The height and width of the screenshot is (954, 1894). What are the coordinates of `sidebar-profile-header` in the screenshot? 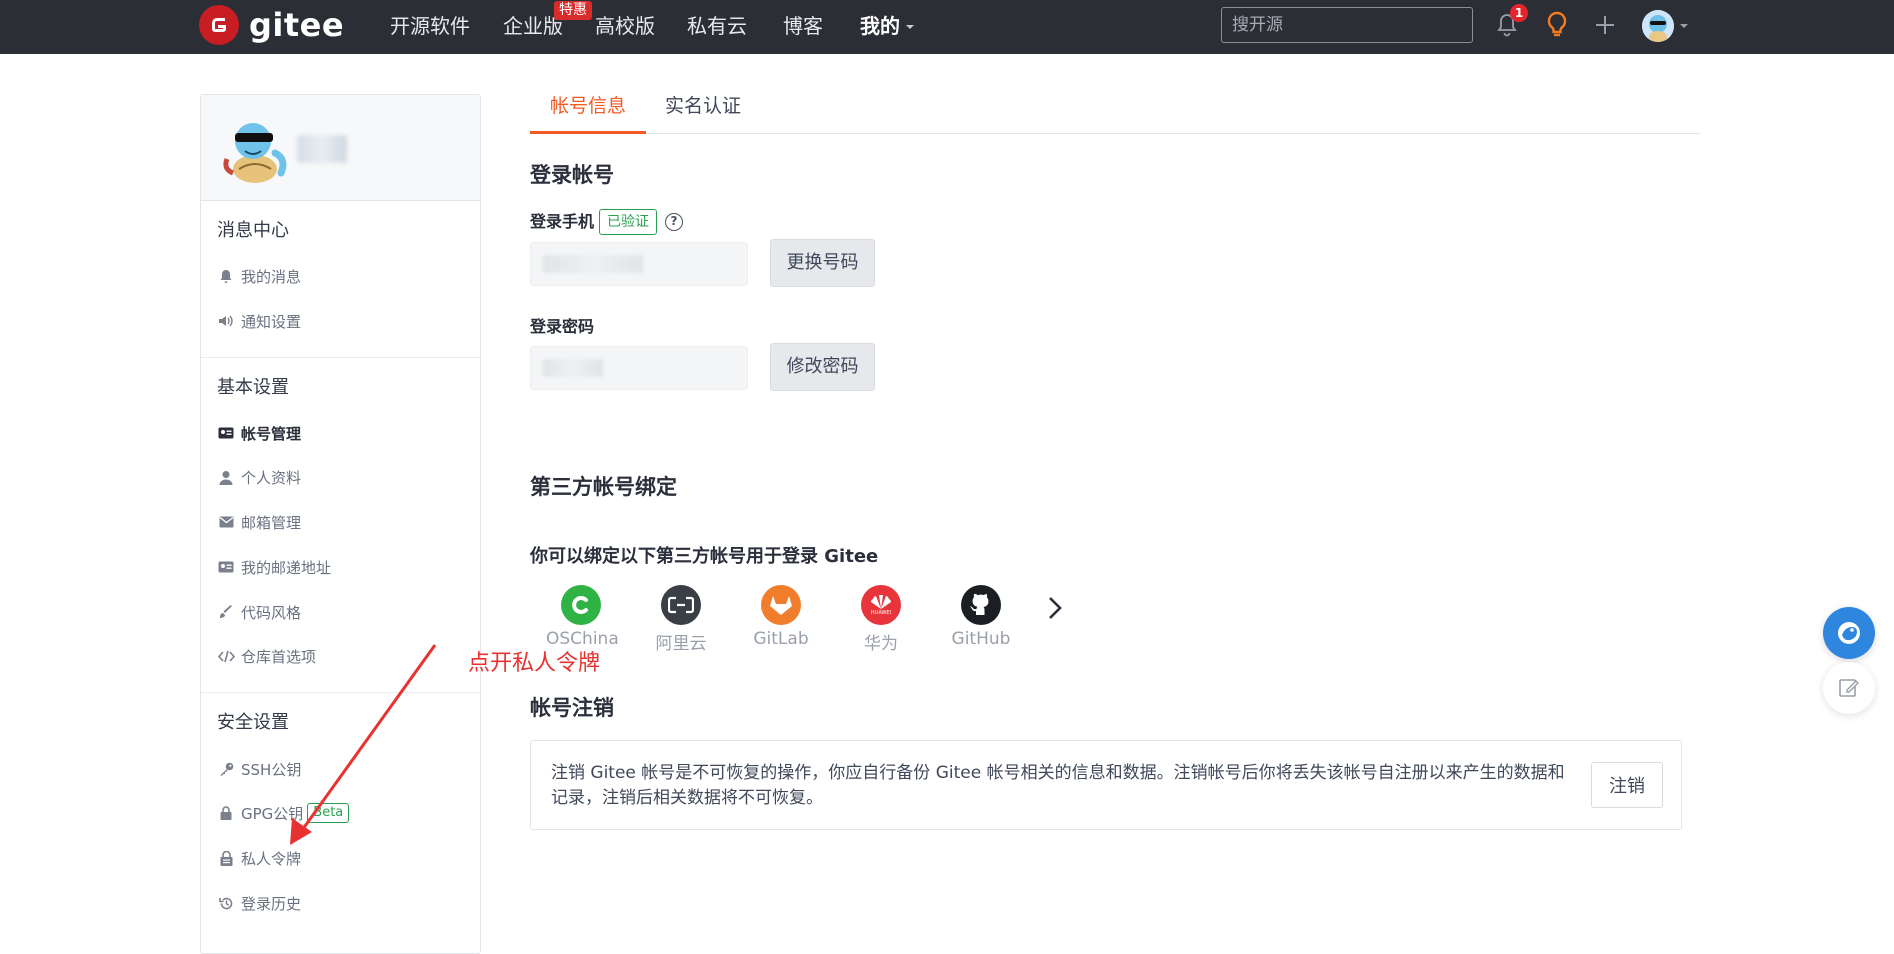 It's located at (340, 148).